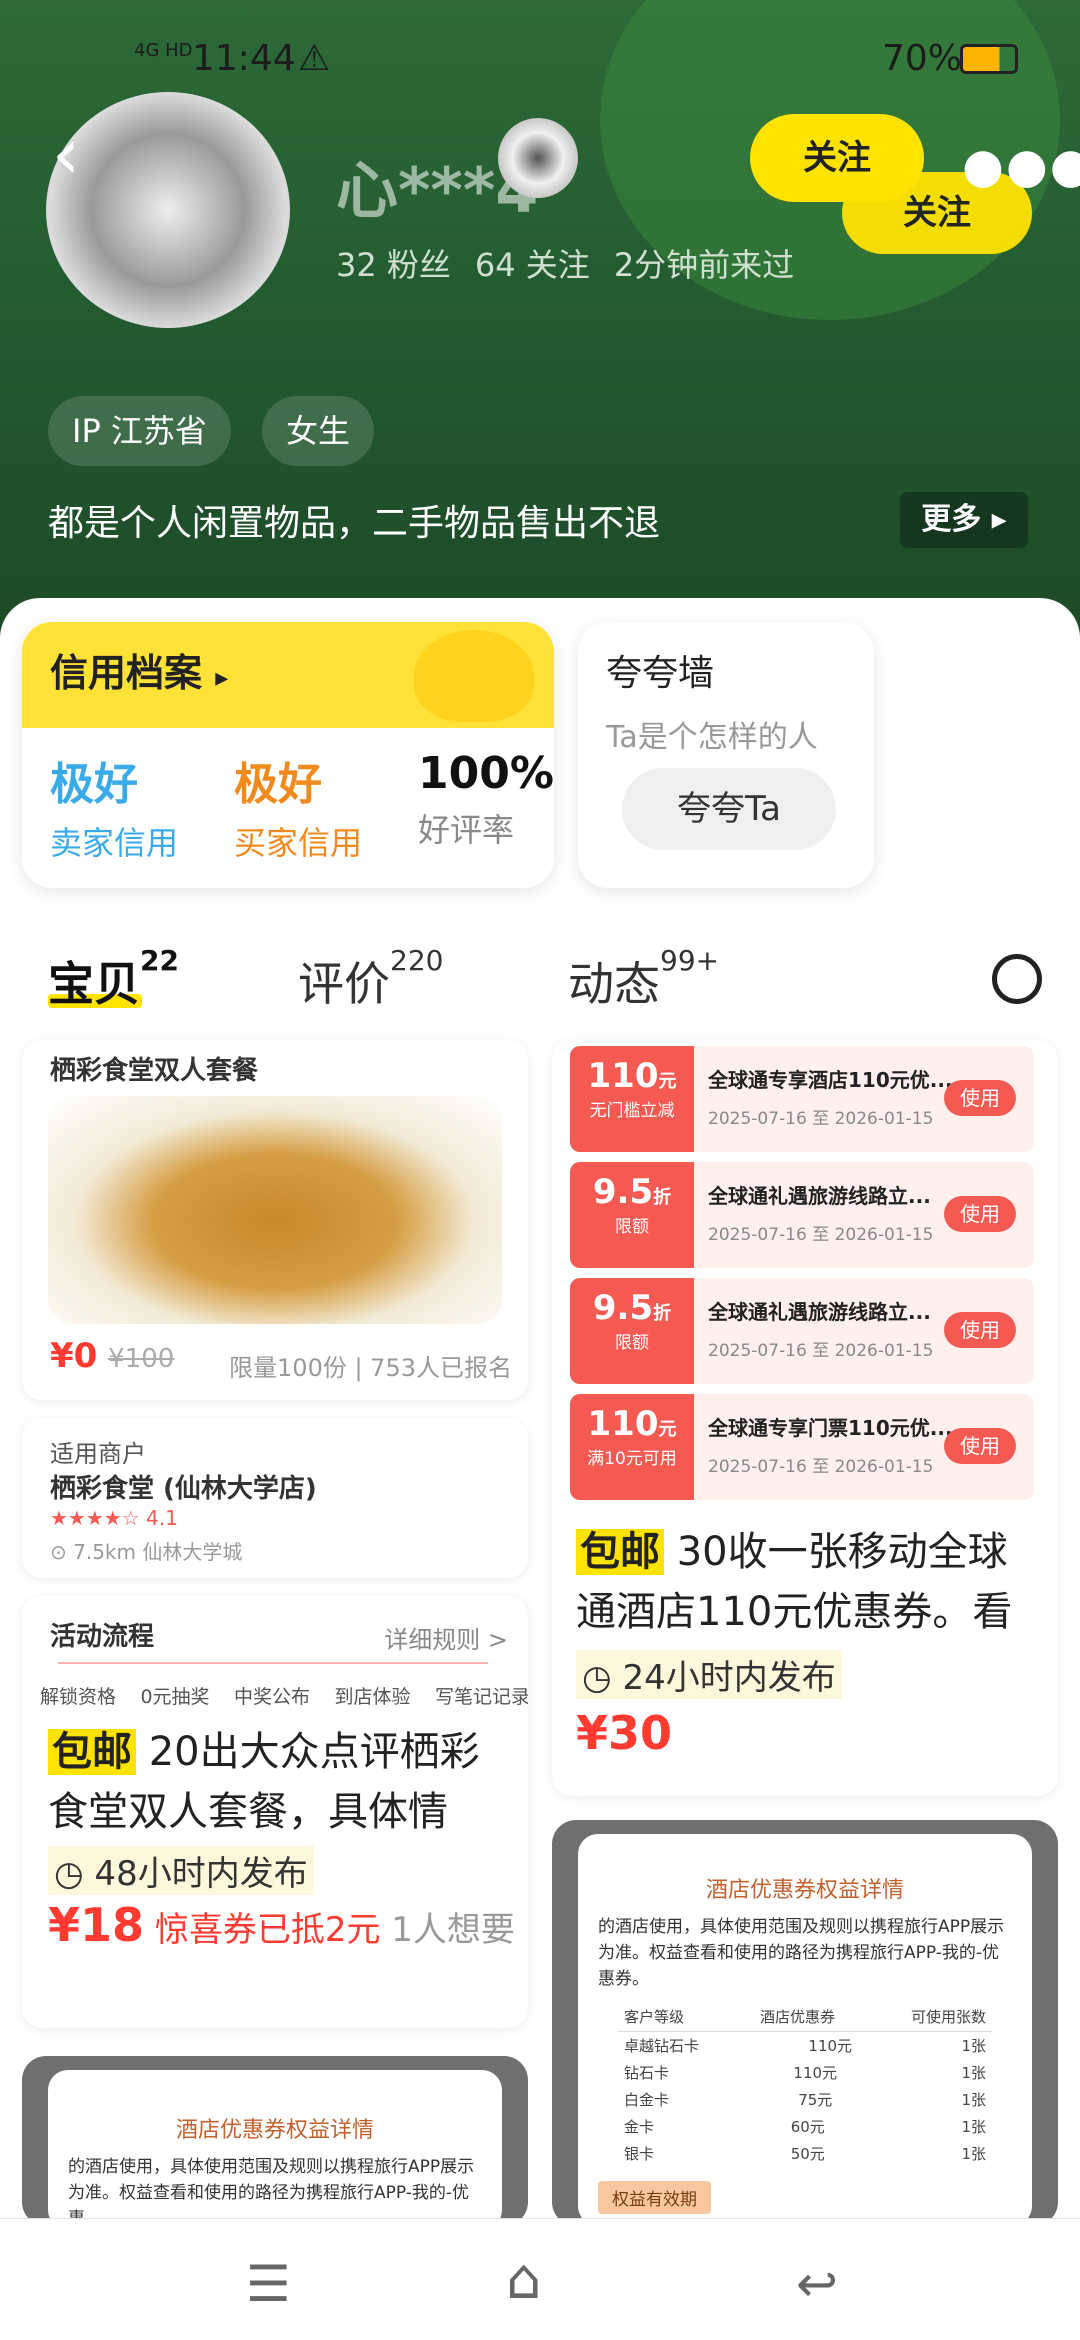 Image resolution: width=1080 pixels, height=2340 pixels. Describe the element at coordinates (114, 843) in the screenshot. I see `seller-credit-label: 卖家信用` at that location.